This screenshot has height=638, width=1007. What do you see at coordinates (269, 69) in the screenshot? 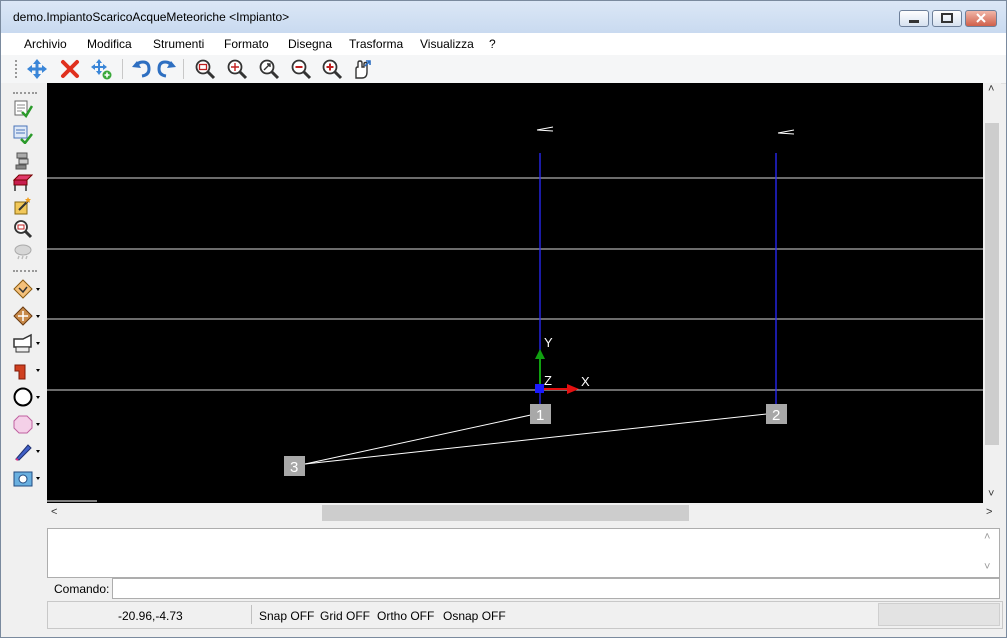
I see `zoom-extents-icon` at bounding box center [269, 69].